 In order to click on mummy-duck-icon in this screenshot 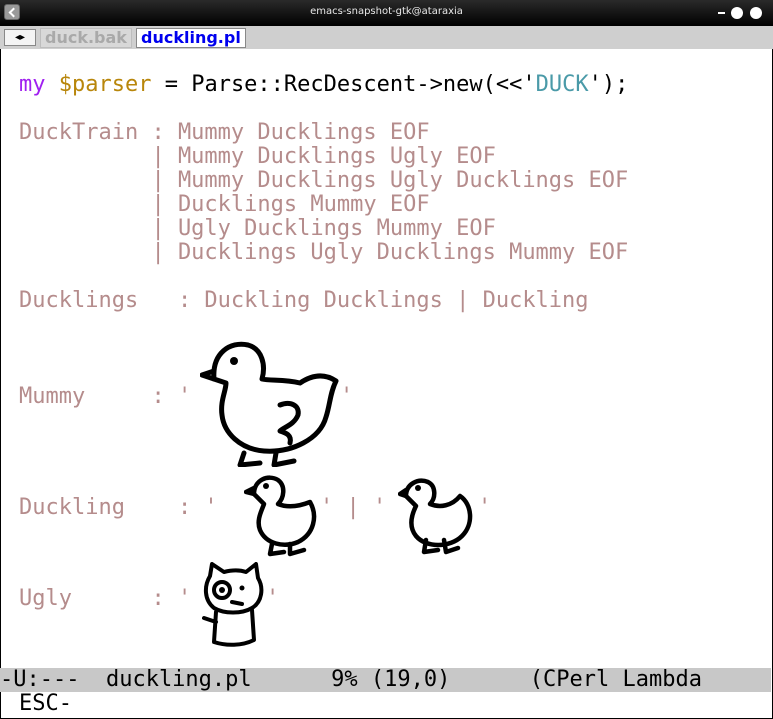, I will do `click(269, 404)`.